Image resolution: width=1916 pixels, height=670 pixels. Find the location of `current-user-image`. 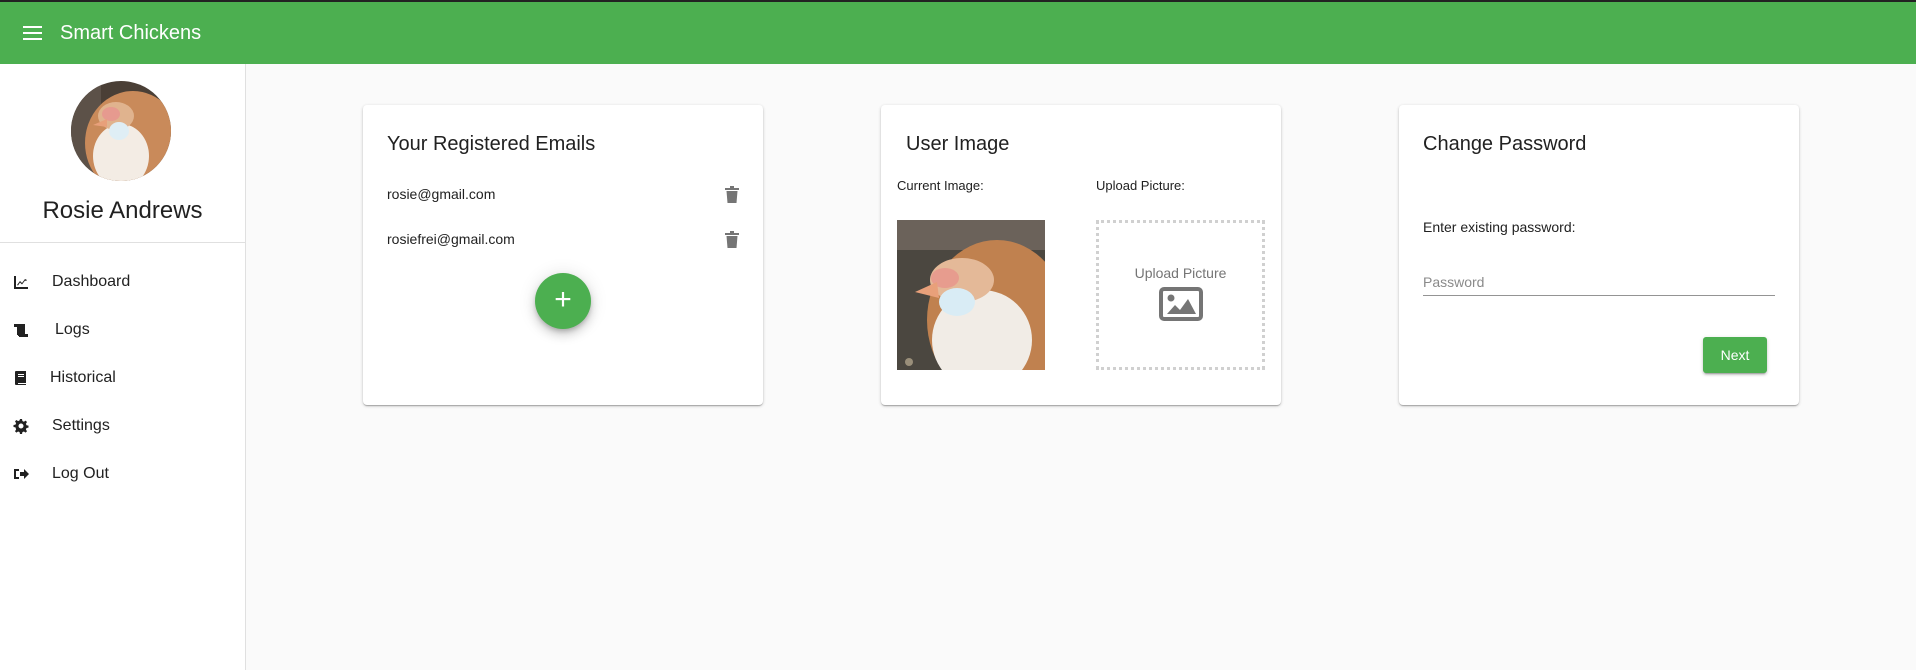

current-user-image is located at coordinates (971, 295).